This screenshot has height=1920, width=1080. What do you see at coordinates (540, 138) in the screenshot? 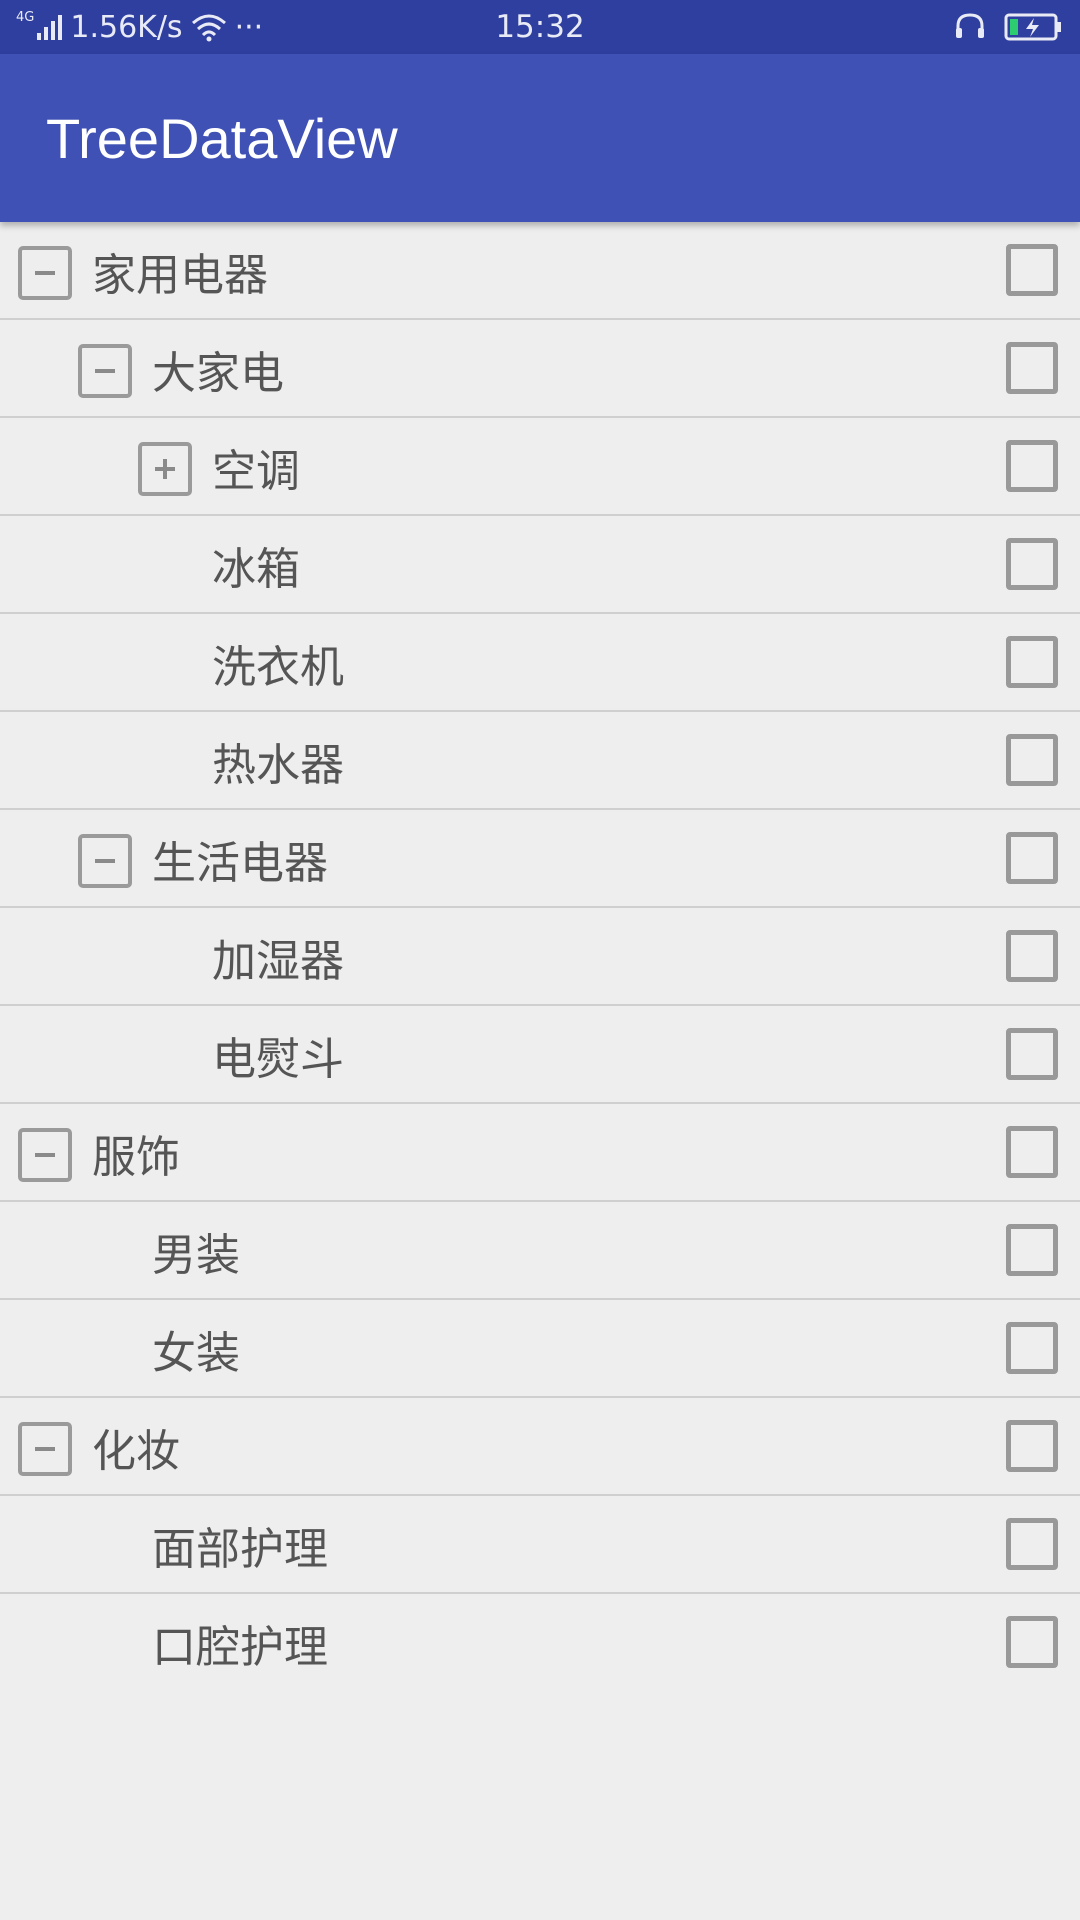
I see `app-bar: TreeDataView` at bounding box center [540, 138].